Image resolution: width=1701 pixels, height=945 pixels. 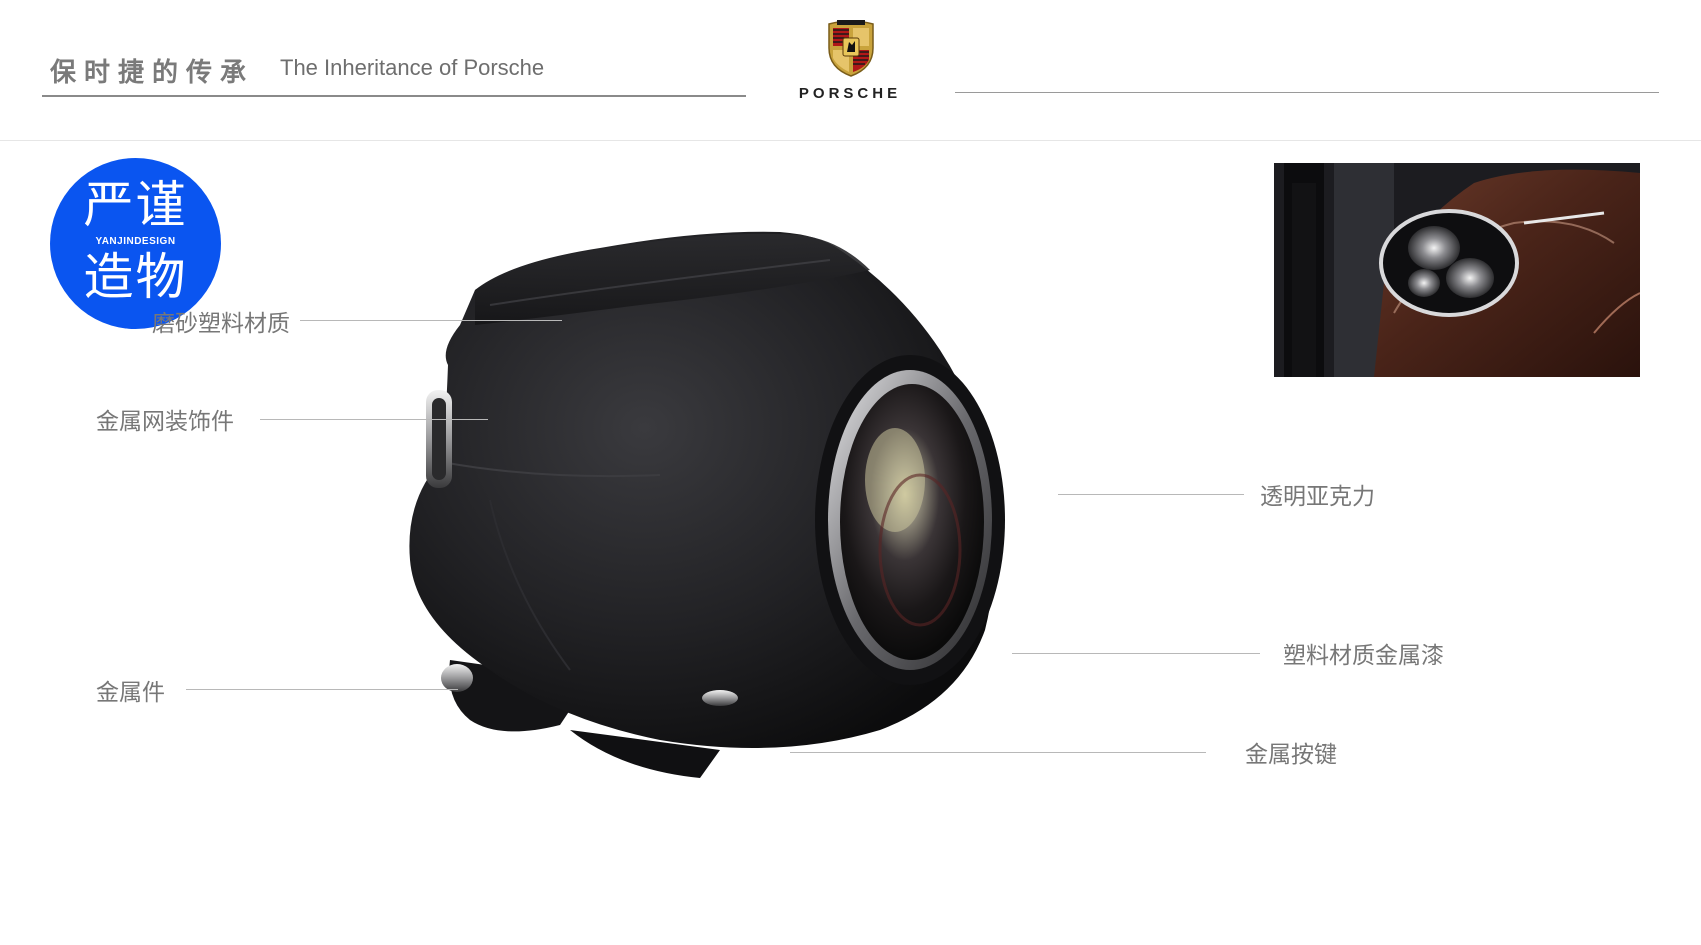 What do you see at coordinates (851, 48) in the screenshot?
I see `porsche-crest-icon` at bounding box center [851, 48].